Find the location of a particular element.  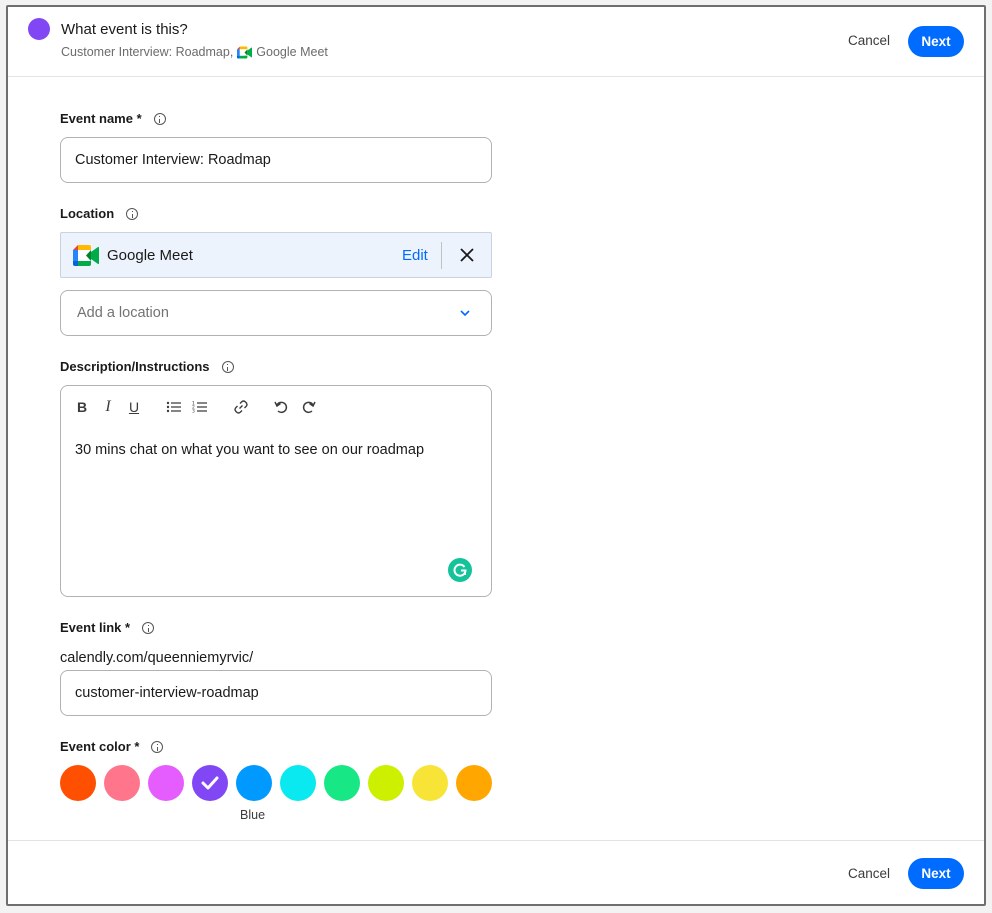

event-color-picker is located at coordinates (280, 785).